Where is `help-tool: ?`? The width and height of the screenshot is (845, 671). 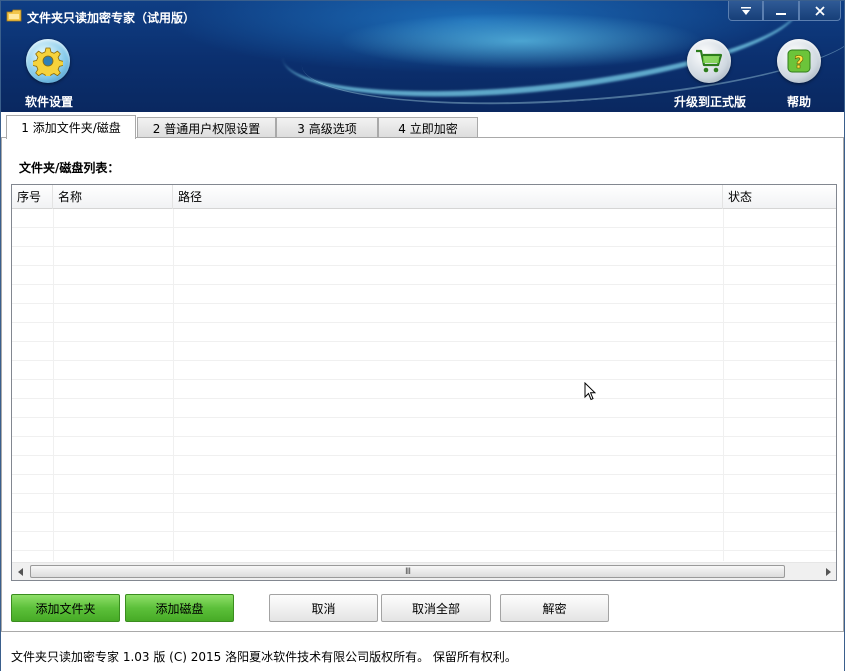 help-tool: ? is located at coordinates (799, 61).